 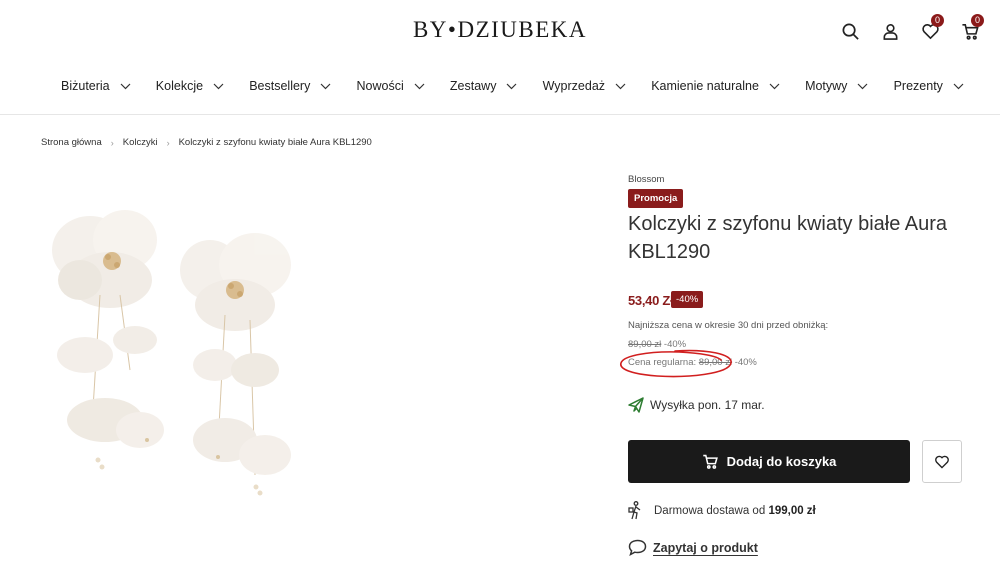 What do you see at coordinates (937, 20) in the screenshot?
I see `wishlist-count-badge: 0` at bounding box center [937, 20].